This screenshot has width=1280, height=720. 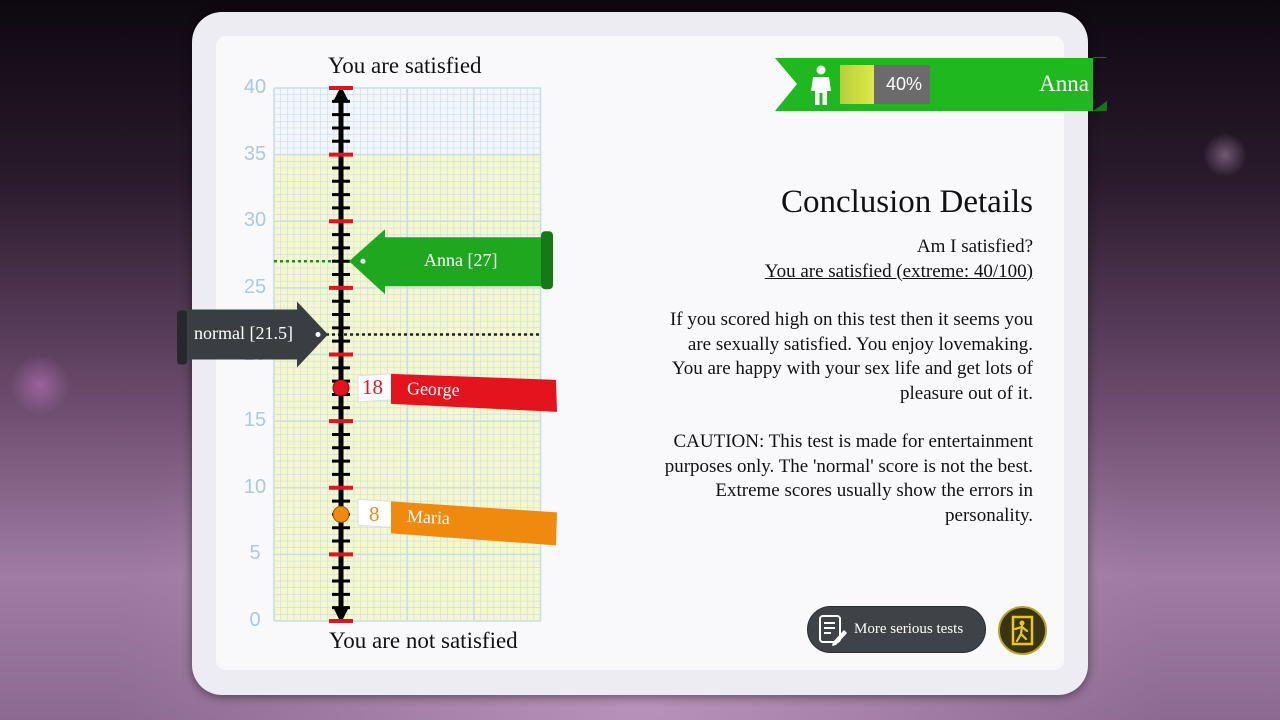 What do you see at coordinates (941, 84) in the screenshot?
I see `person-banner: 40% Anna` at bounding box center [941, 84].